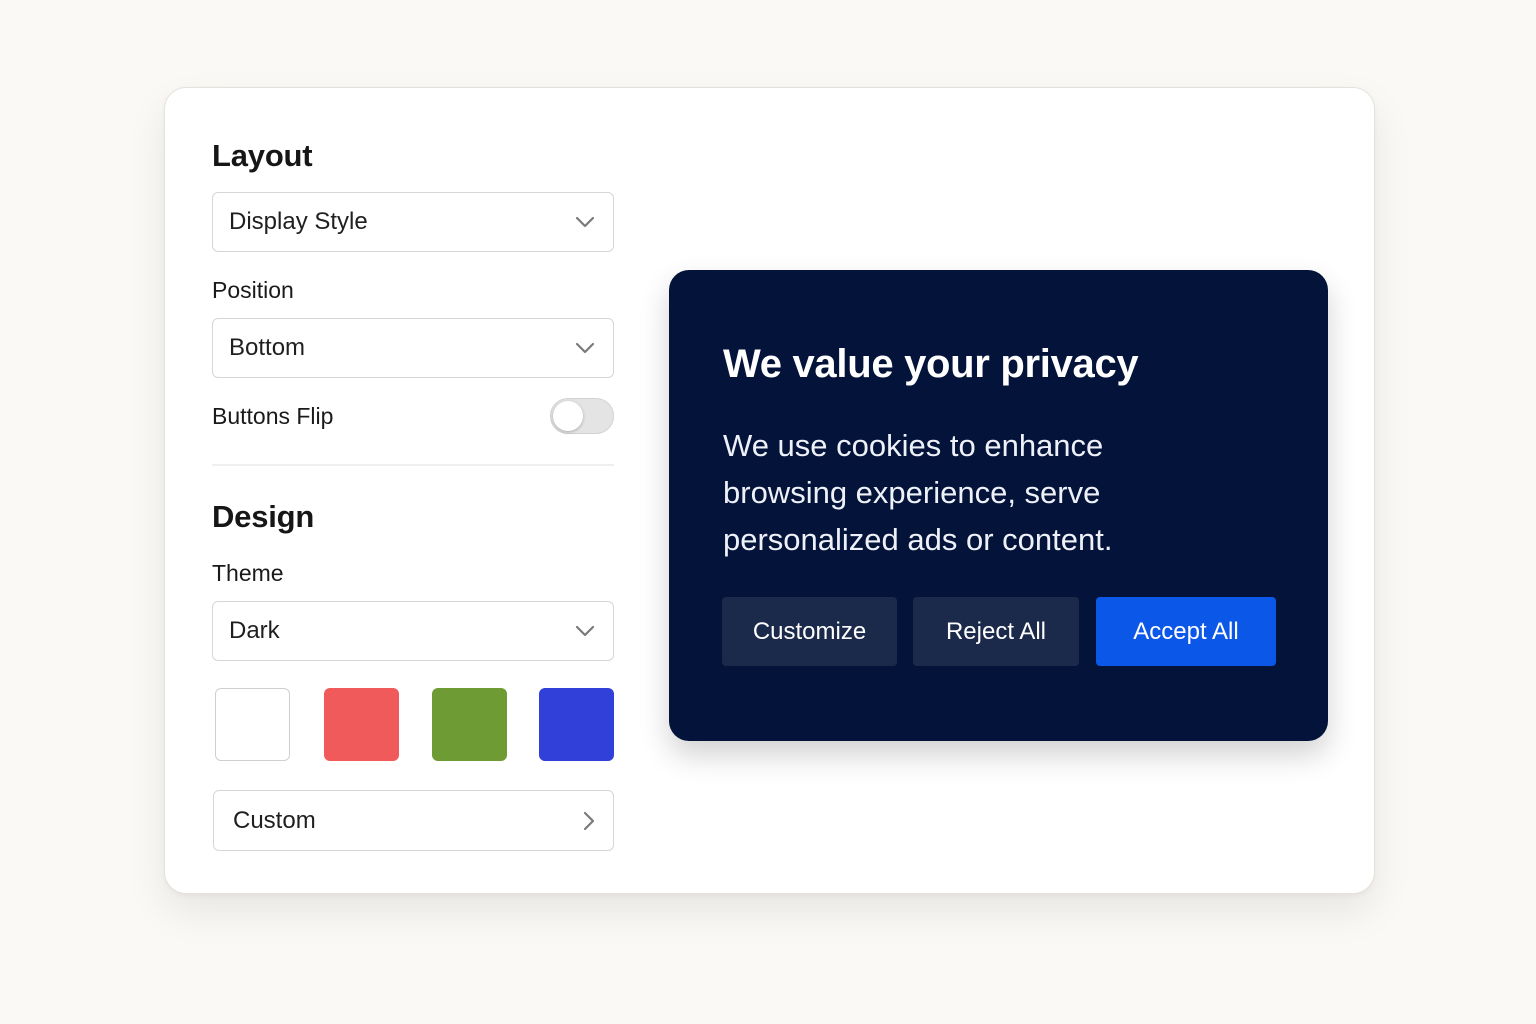 This screenshot has height=1024, width=1536. Describe the element at coordinates (413, 465) in the screenshot. I see `section-divider` at that location.